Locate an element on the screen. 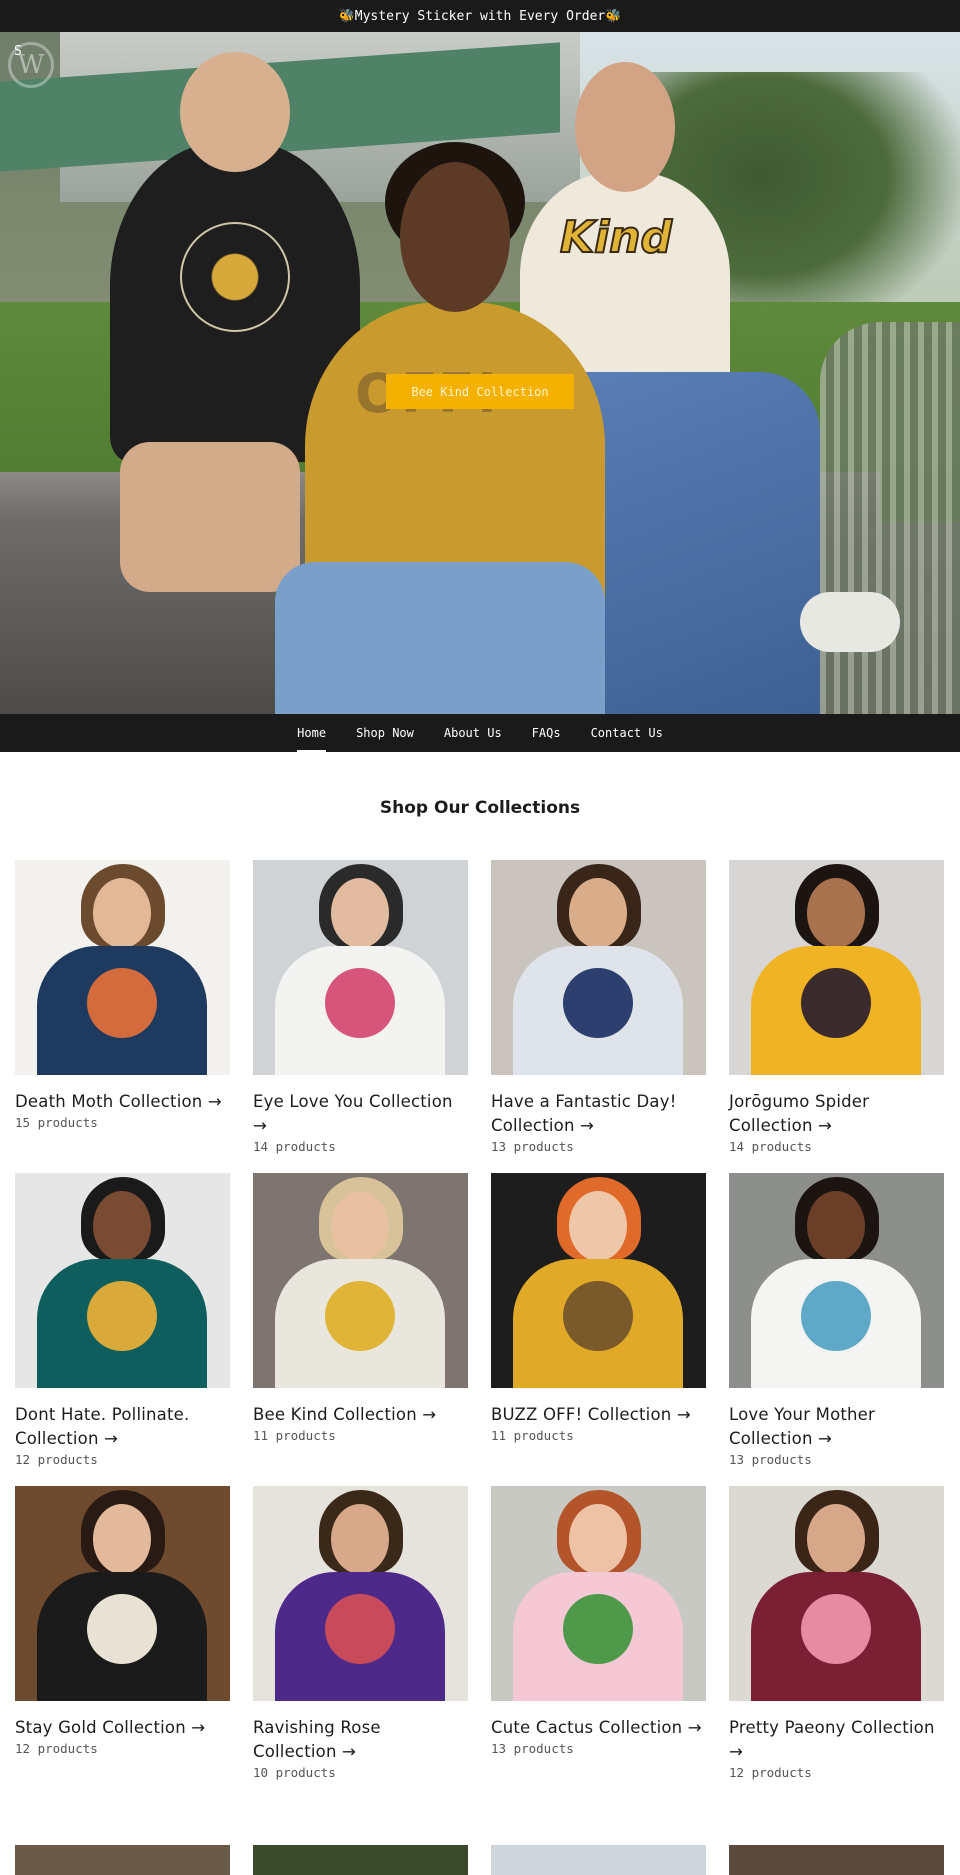 Image resolution: width=960 pixels, height=1875 pixels. announcement-text: 🐝Mystery Sticker with Every Order🐝 is located at coordinates (480, 16).